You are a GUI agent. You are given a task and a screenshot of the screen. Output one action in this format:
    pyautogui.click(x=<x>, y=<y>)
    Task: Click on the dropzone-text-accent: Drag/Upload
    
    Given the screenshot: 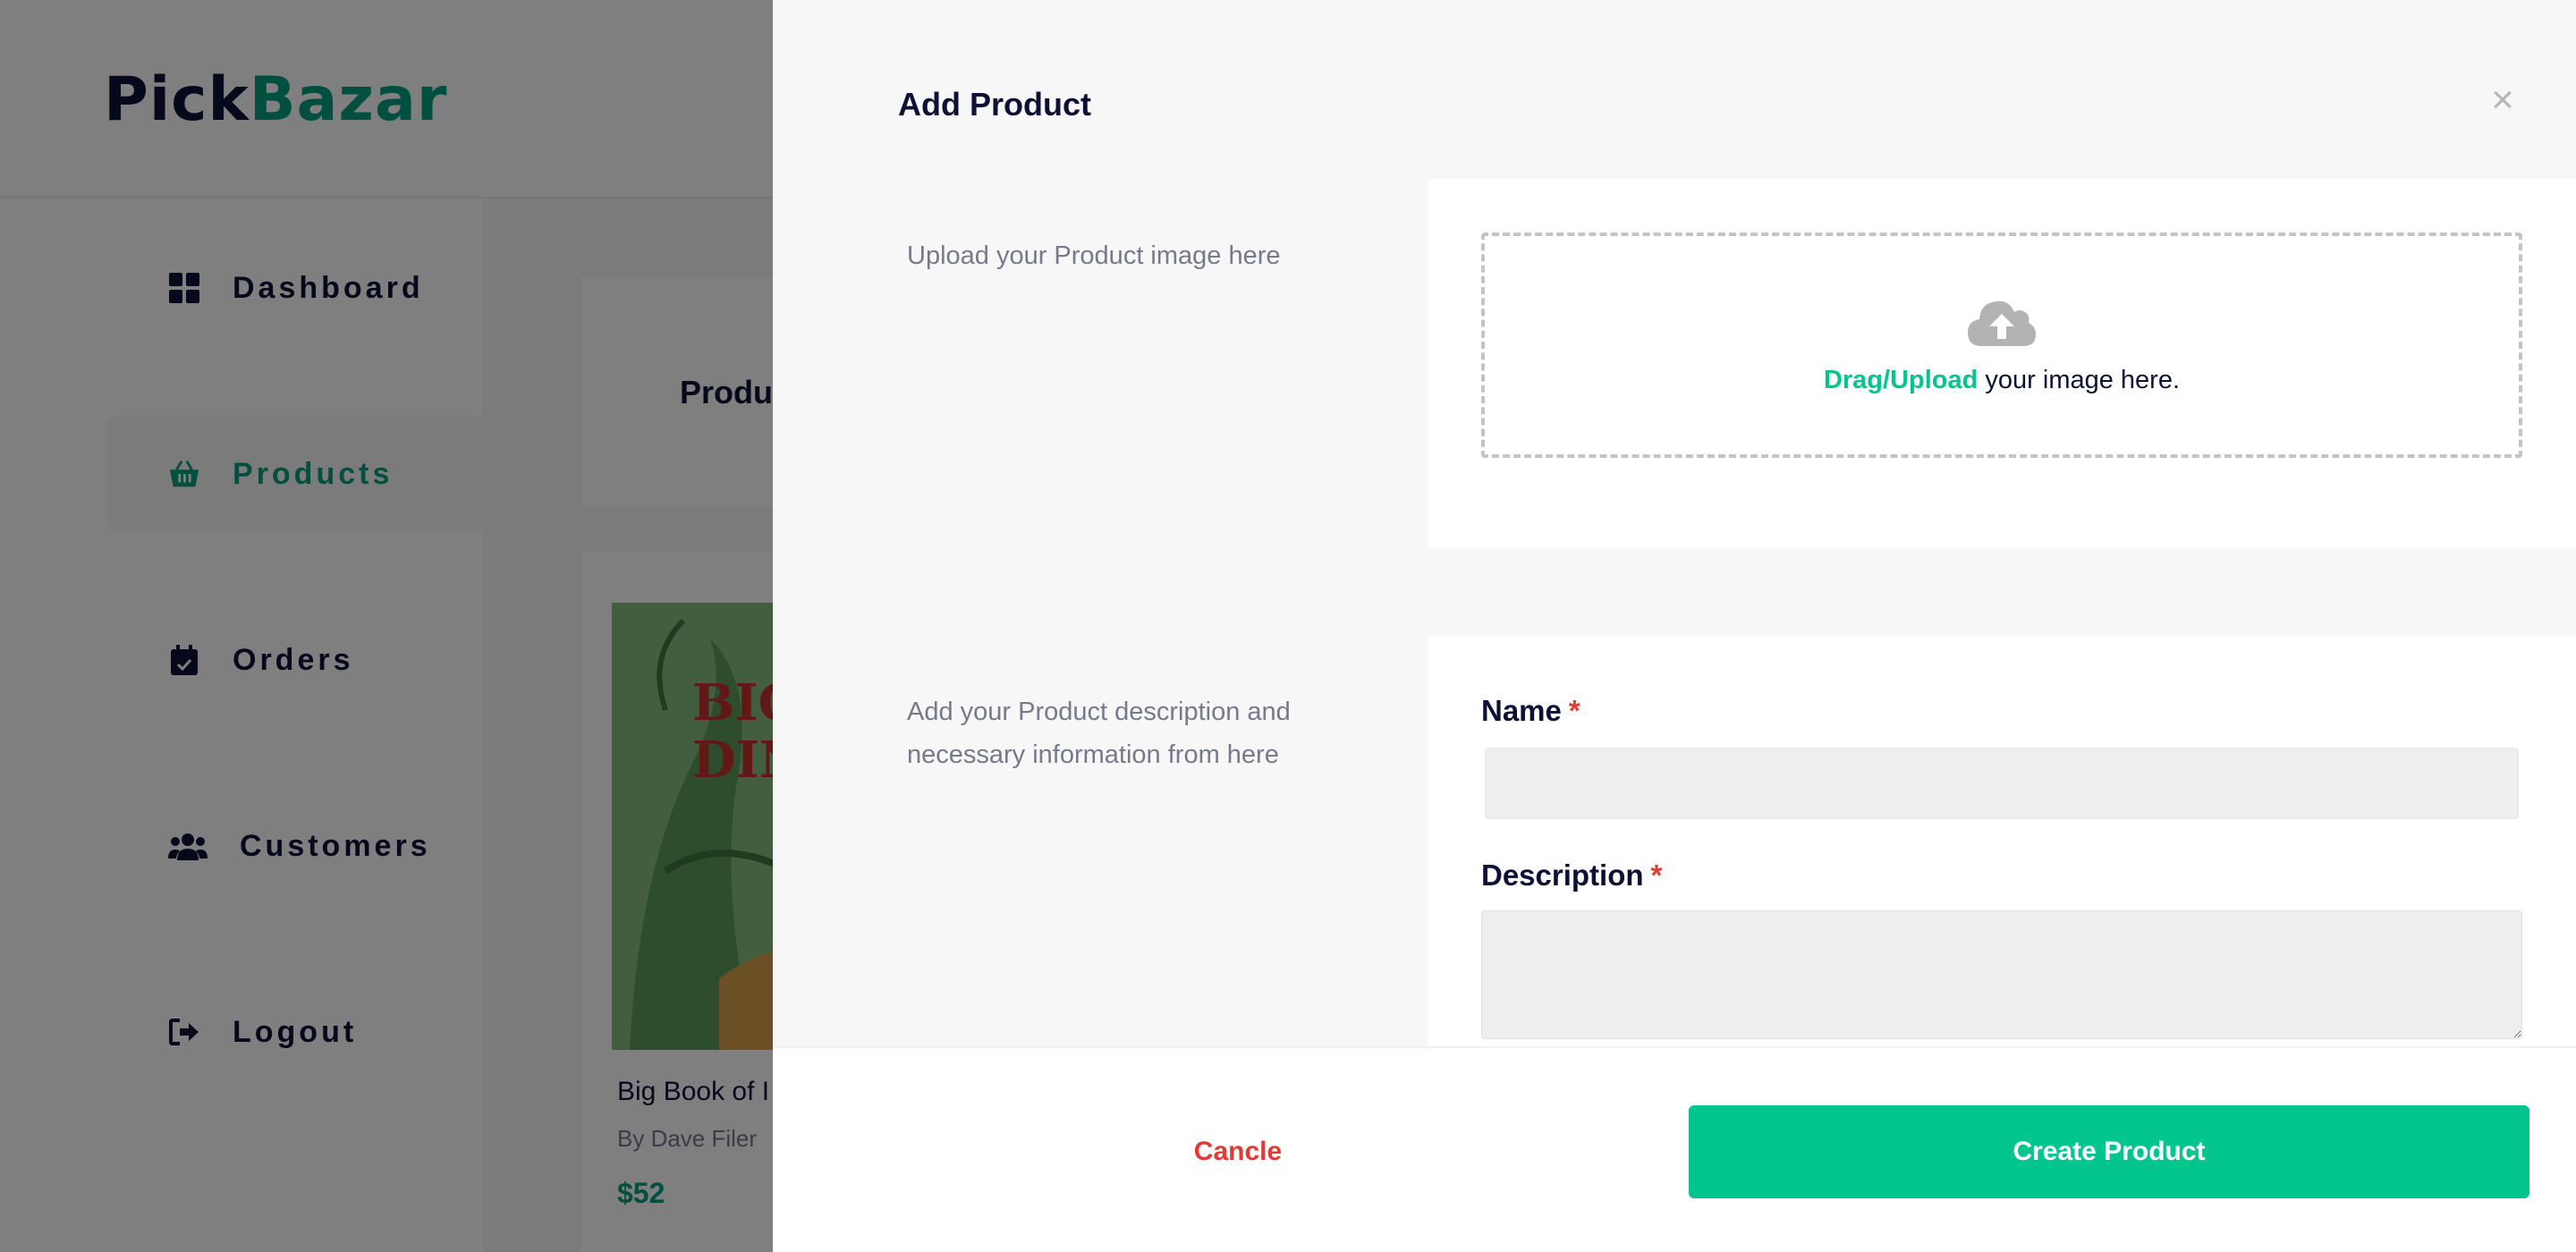 What is the action you would take?
    pyautogui.click(x=1901, y=379)
    